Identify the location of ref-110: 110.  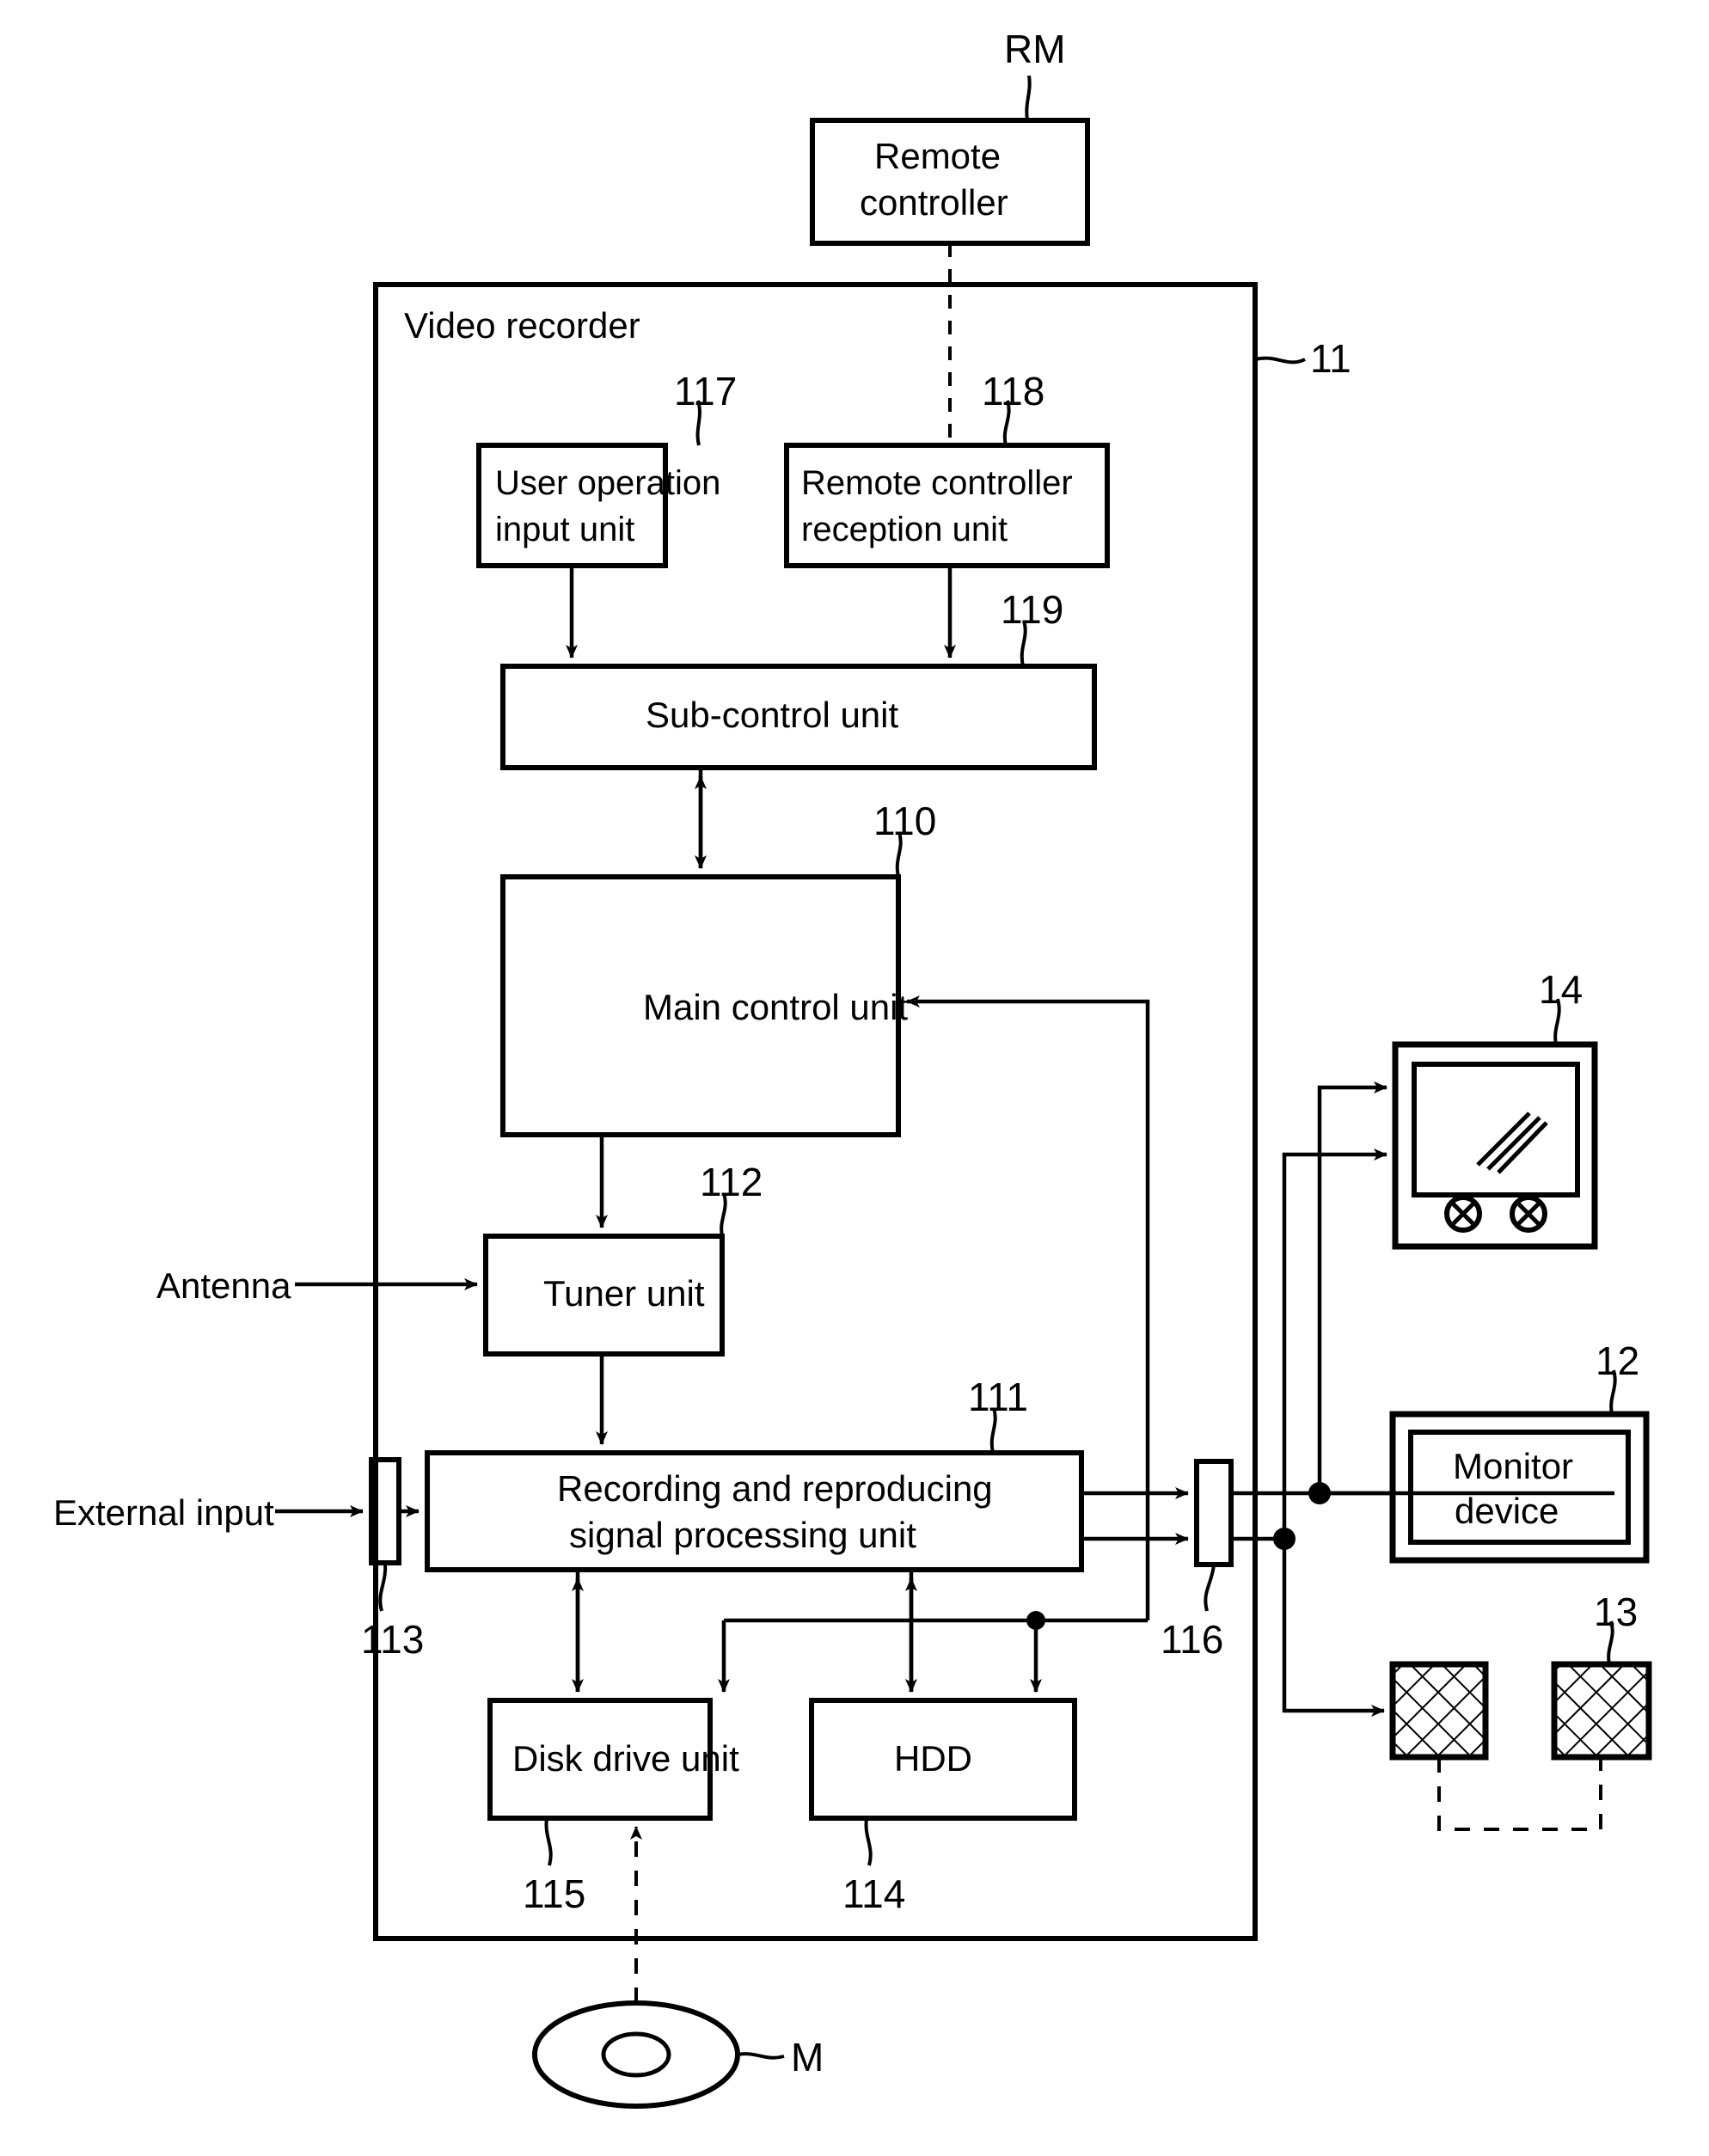
(905, 821).